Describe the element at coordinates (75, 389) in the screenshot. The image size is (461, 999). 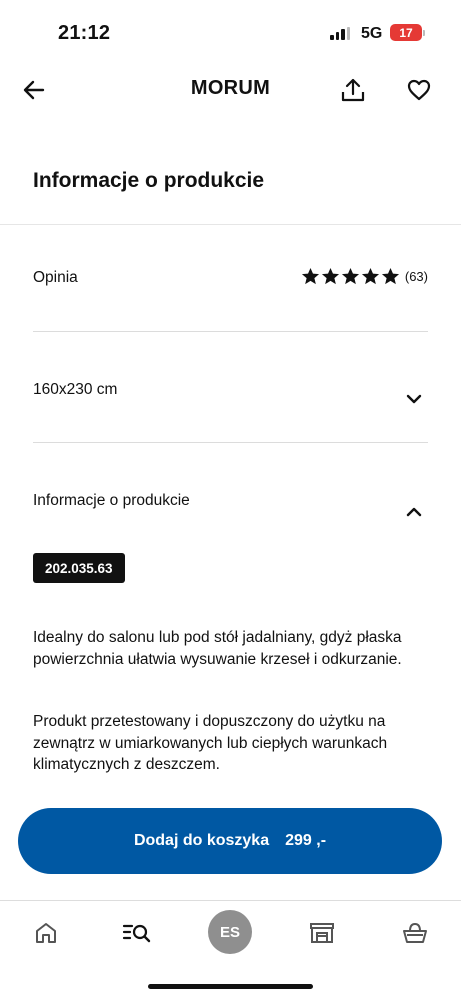
I see `size-label: 160x230 cm` at that location.